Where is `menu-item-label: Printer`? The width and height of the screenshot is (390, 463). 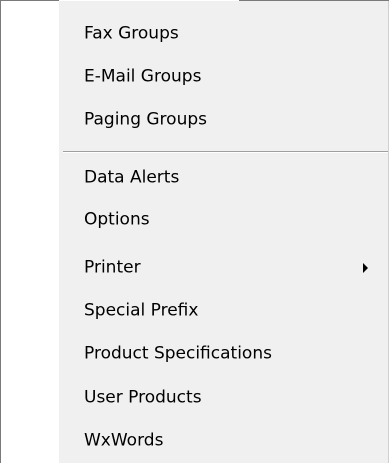 menu-item-label: Printer is located at coordinates (112, 267).